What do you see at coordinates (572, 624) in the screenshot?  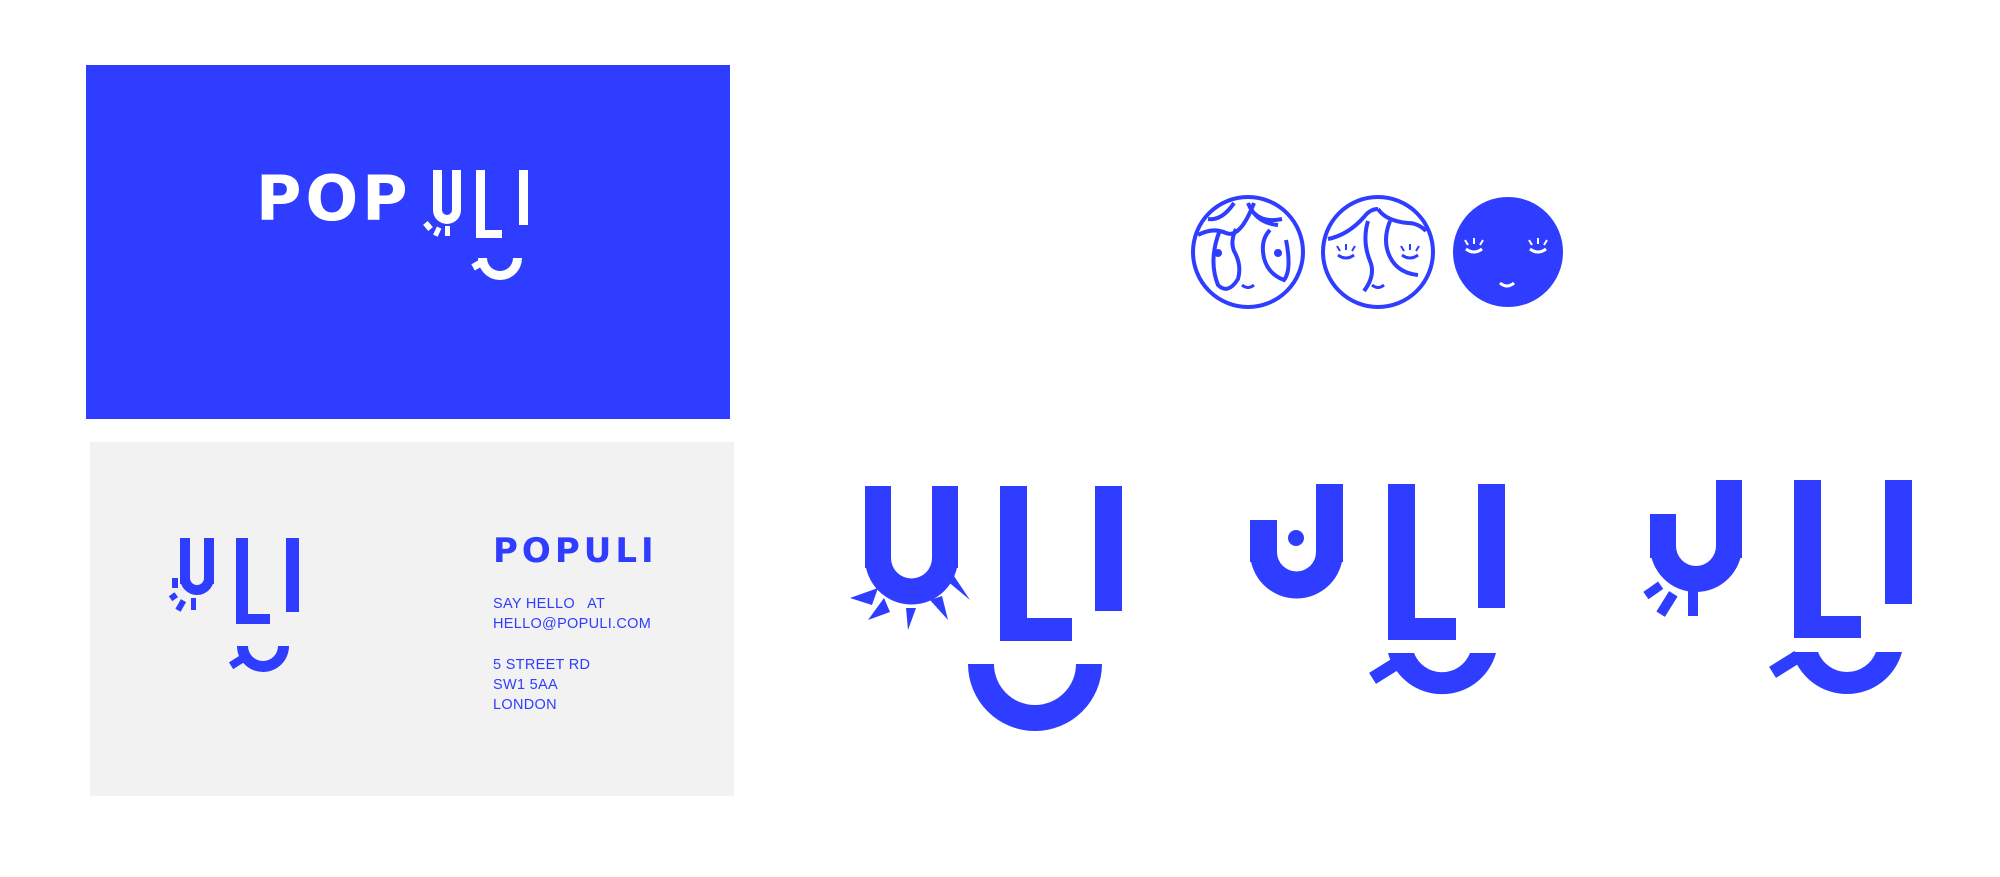 I see `email-text: HELLO@POPULI.COM` at bounding box center [572, 624].